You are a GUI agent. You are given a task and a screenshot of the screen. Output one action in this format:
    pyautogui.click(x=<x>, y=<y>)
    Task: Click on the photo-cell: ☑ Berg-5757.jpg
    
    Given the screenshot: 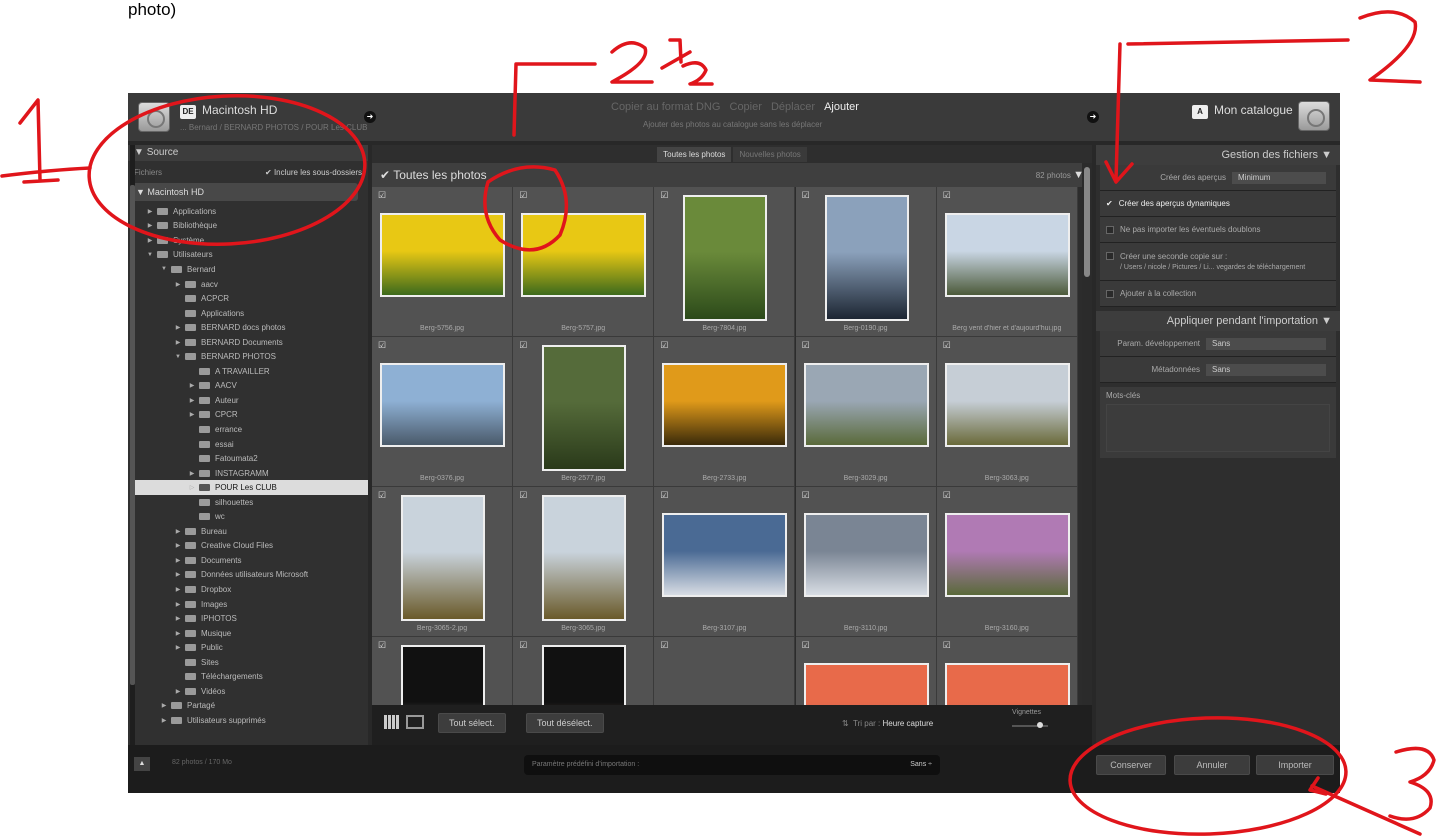 What is the action you would take?
    pyautogui.click(x=584, y=262)
    